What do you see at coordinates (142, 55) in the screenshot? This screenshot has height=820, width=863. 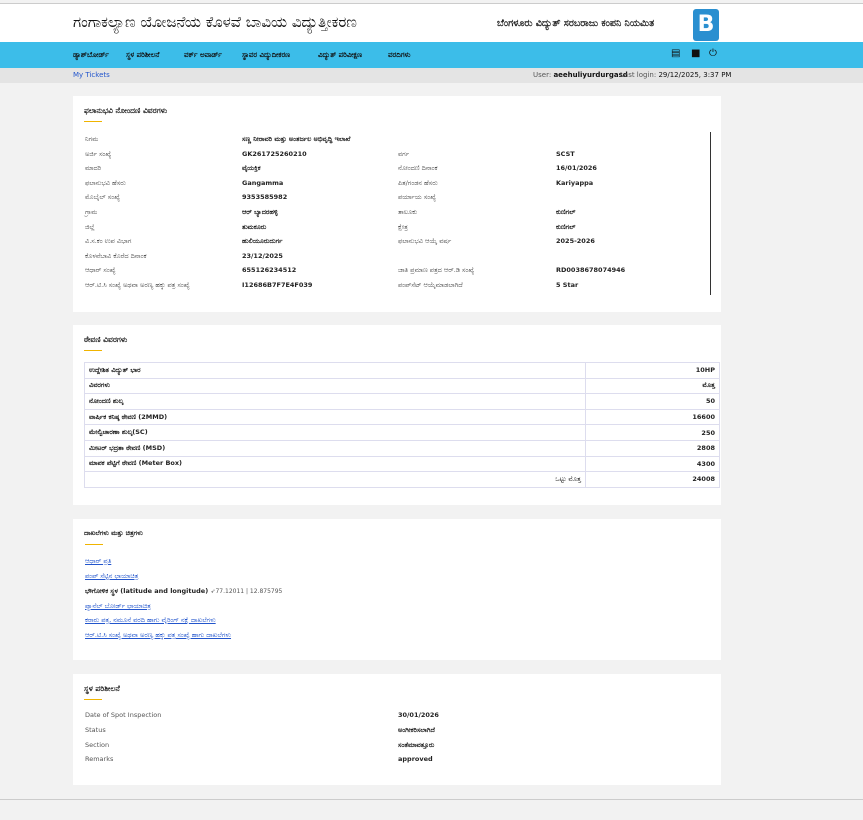 I see `nav-spot-inspection: ಸ್ಥಳ ಪರಿಶೀಲನೆ` at bounding box center [142, 55].